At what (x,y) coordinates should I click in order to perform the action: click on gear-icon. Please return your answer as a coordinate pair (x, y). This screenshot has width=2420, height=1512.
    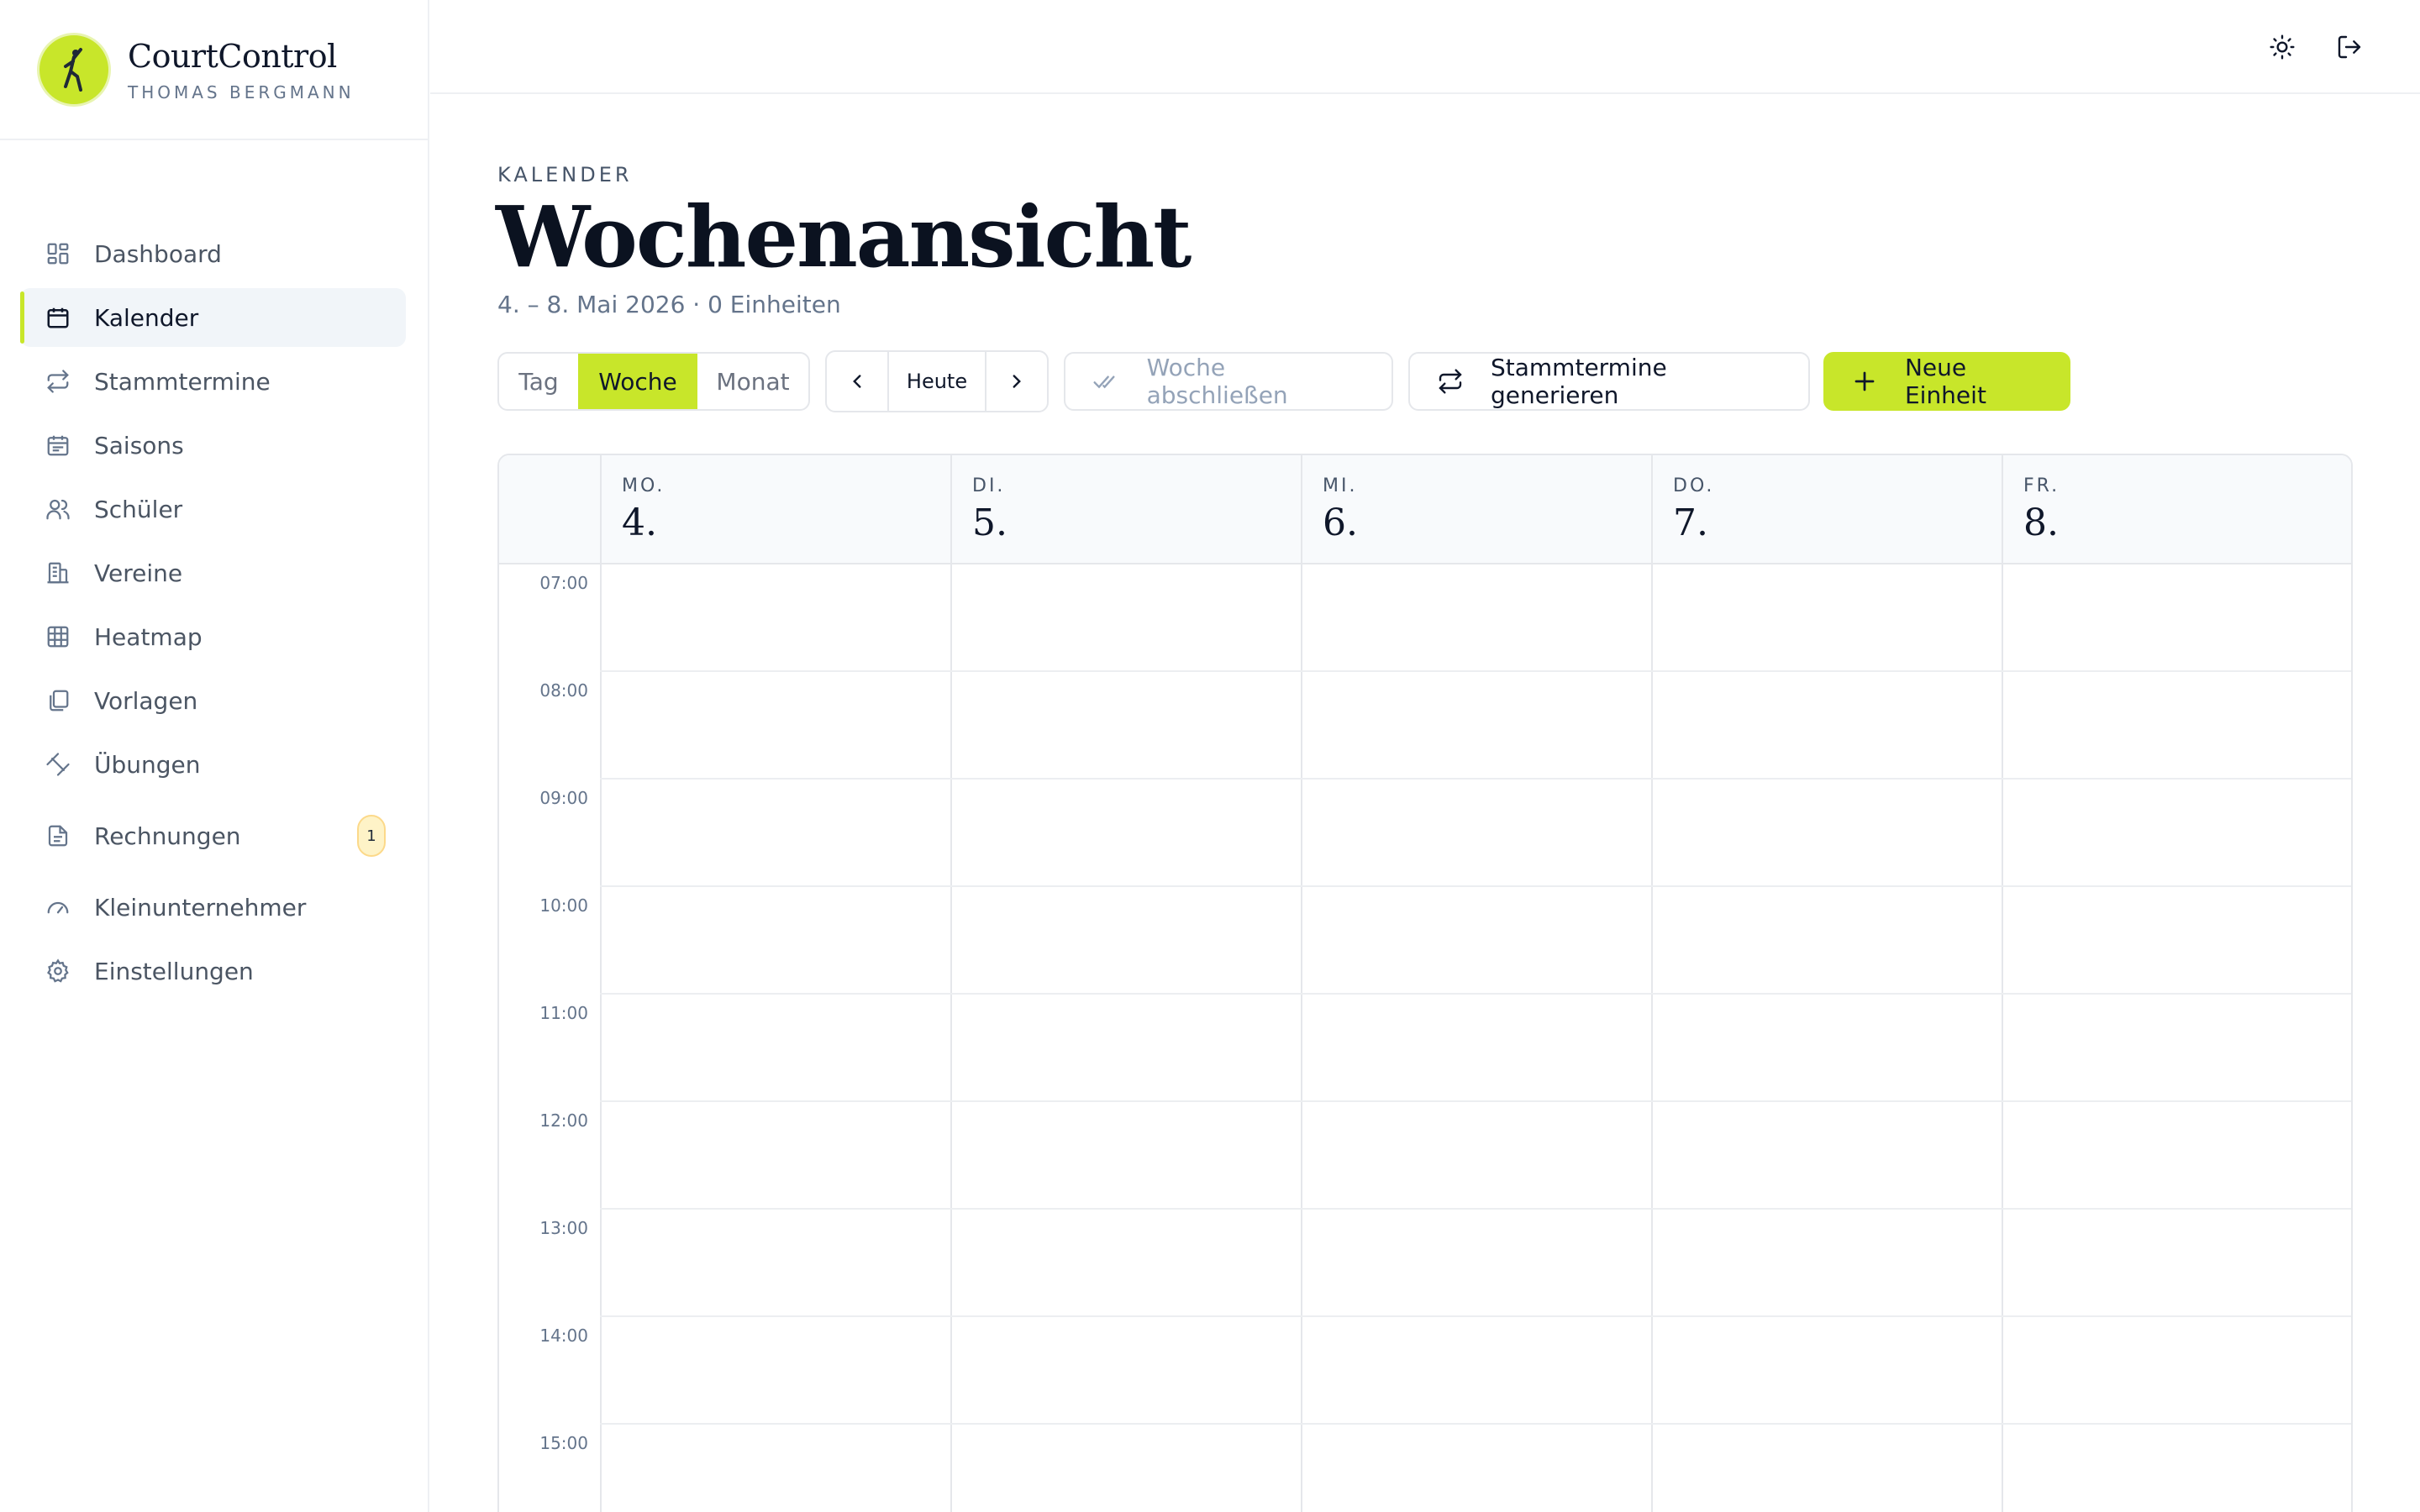
    Looking at the image, I should click on (58, 971).